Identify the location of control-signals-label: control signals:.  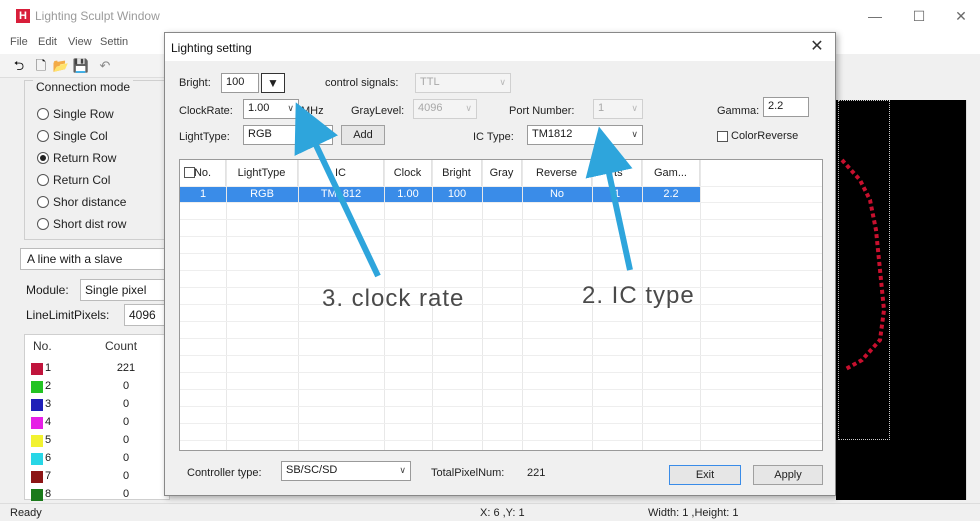
(362, 83).